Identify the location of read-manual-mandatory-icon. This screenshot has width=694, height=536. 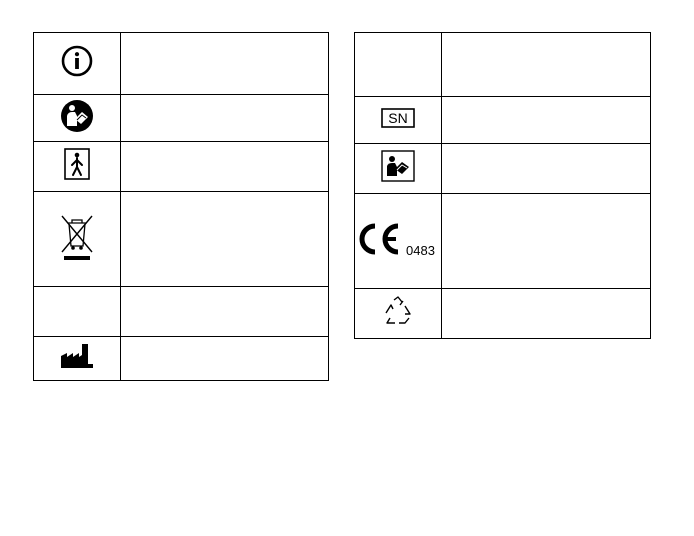
(77, 116).